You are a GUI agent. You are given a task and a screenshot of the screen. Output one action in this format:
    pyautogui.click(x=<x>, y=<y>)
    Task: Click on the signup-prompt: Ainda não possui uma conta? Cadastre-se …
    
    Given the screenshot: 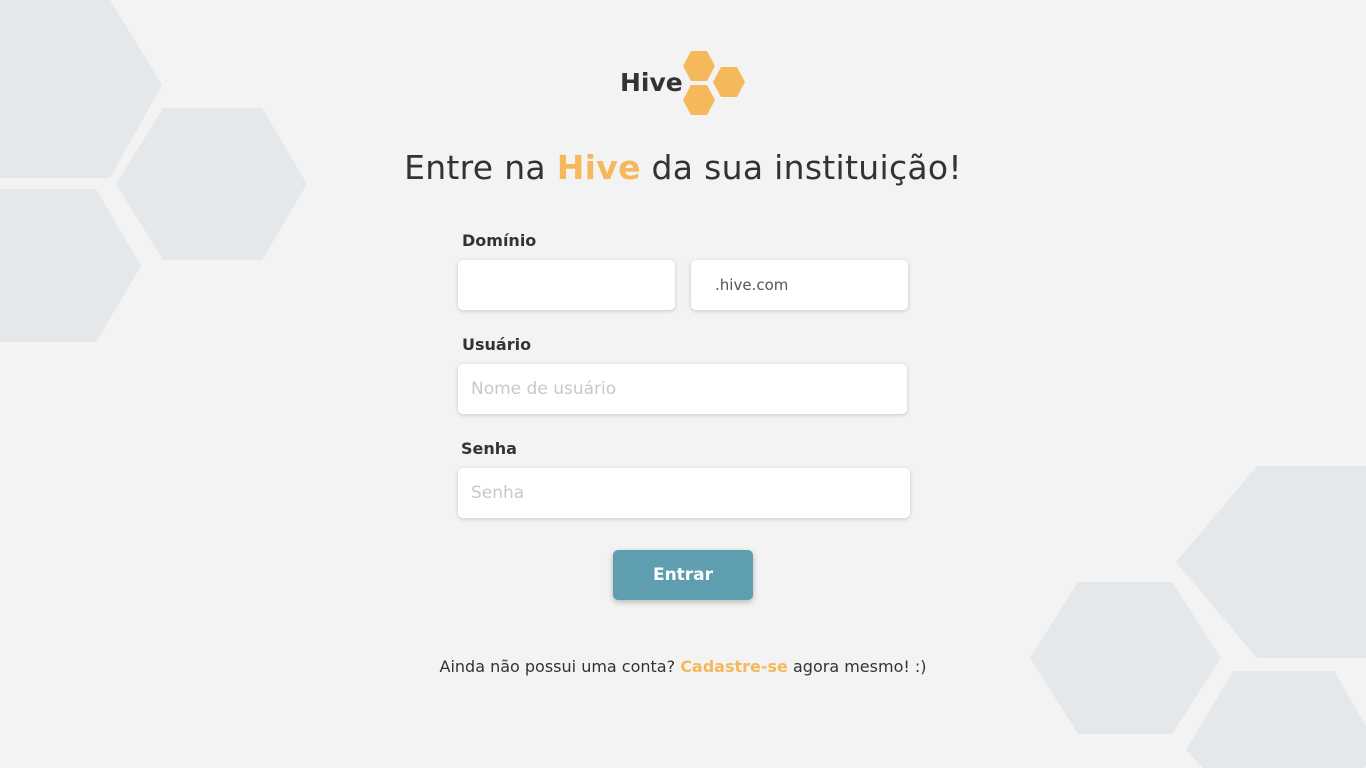 What is the action you would take?
    pyautogui.click(x=683, y=666)
    